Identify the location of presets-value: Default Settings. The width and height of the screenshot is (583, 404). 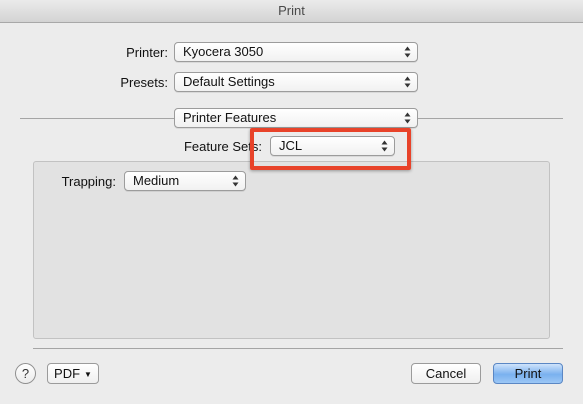
(229, 81).